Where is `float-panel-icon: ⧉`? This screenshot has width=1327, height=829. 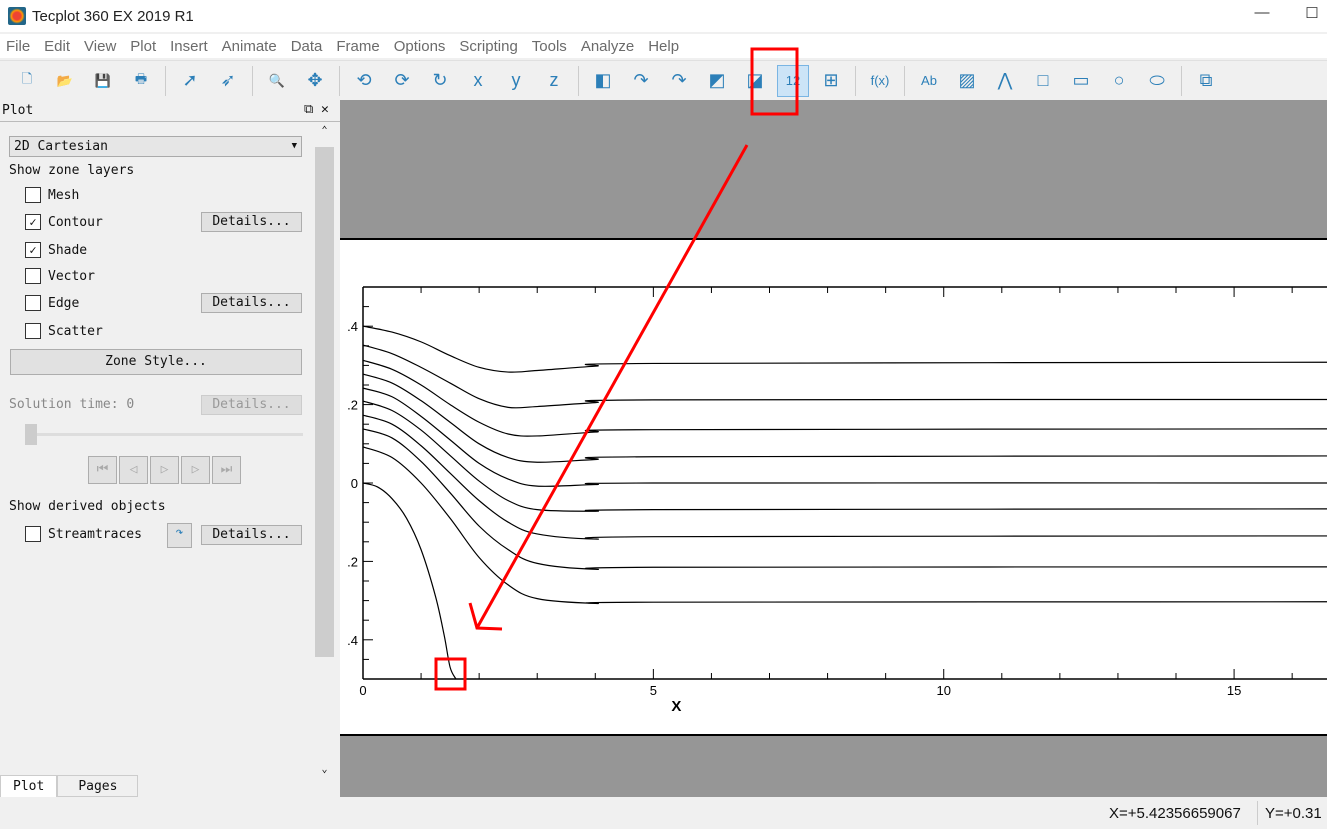 float-panel-icon: ⧉ is located at coordinates (308, 109).